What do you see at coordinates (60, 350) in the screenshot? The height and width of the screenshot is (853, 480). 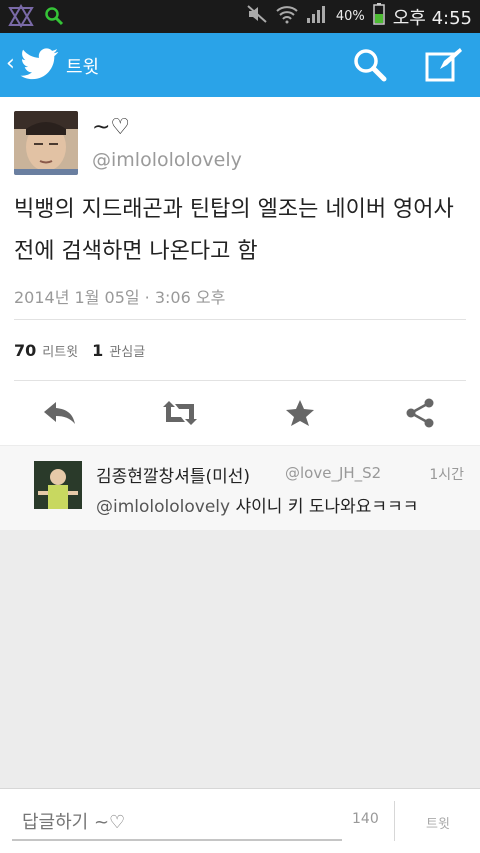 I see `retweet-label: 리트윗` at bounding box center [60, 350].